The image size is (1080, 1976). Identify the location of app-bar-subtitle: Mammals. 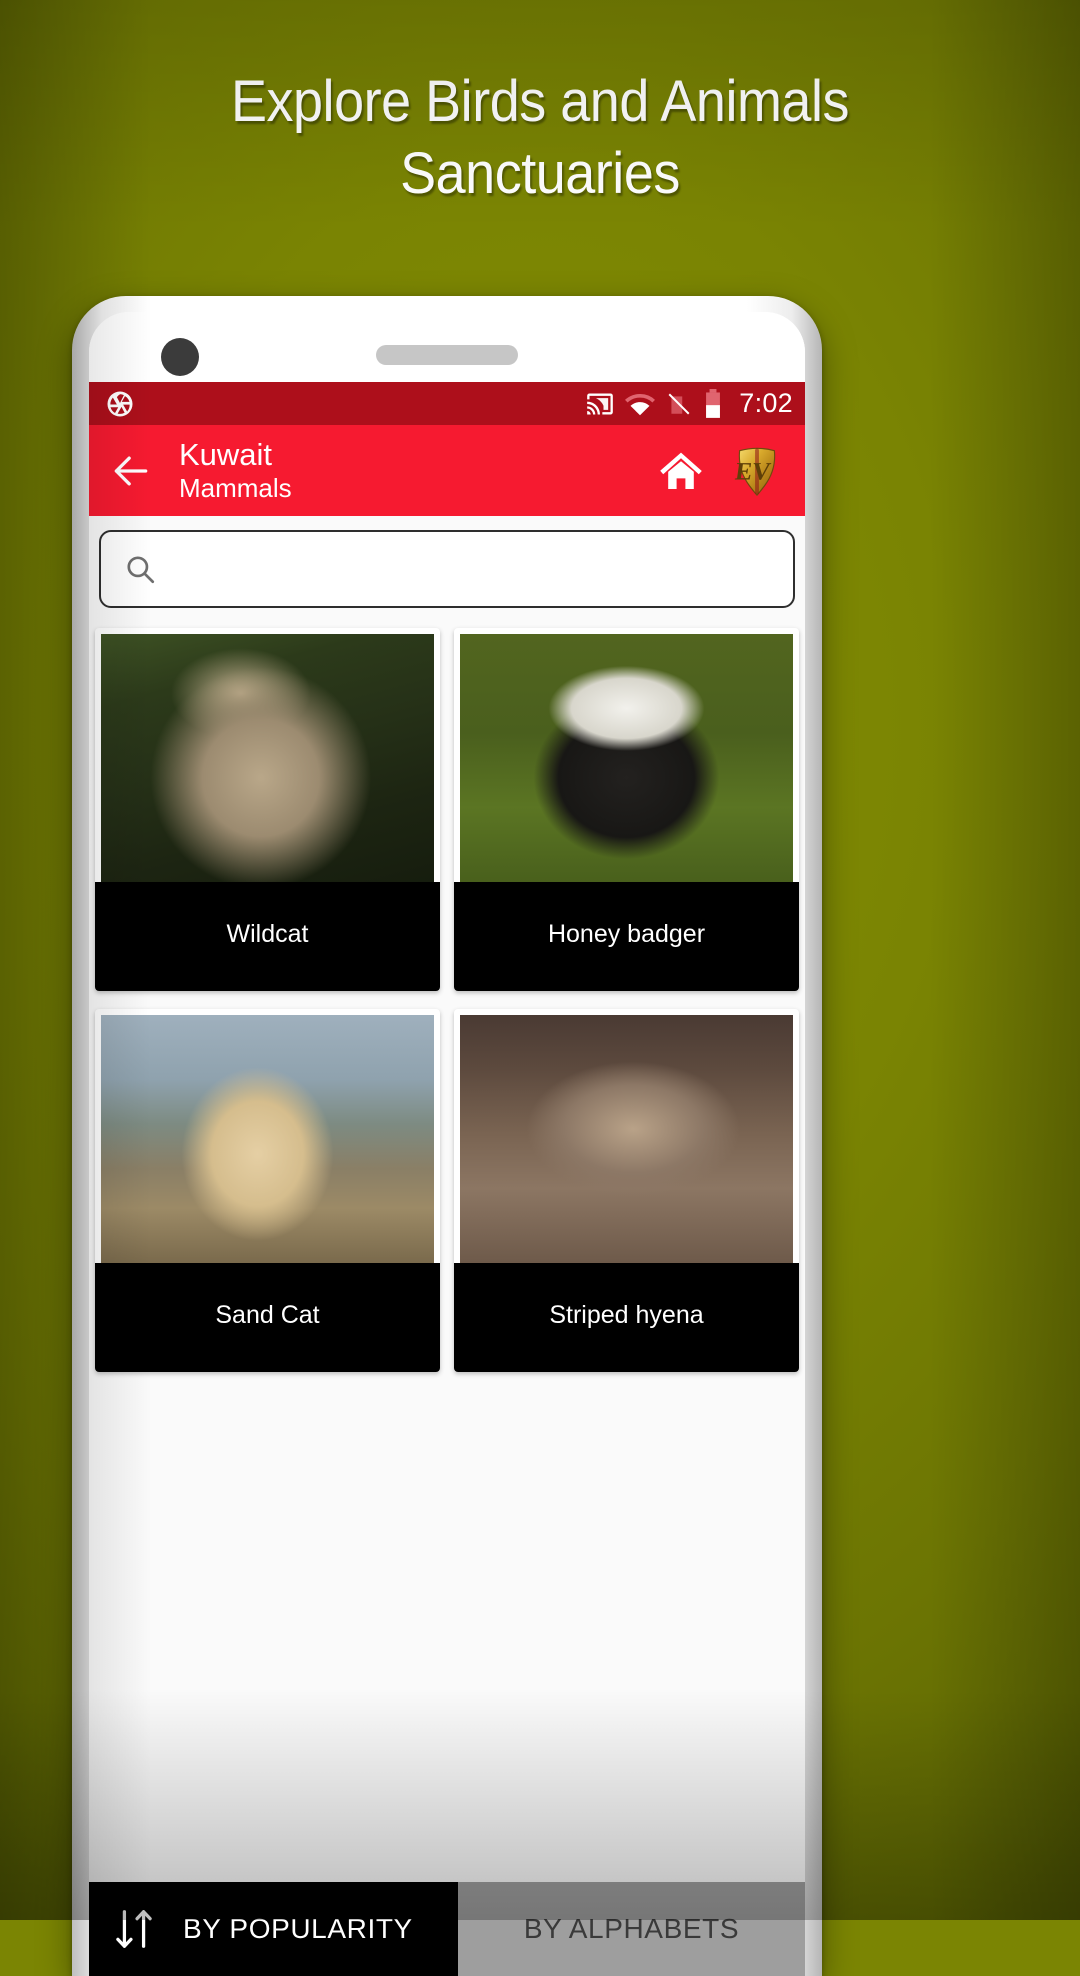
(235, 488).